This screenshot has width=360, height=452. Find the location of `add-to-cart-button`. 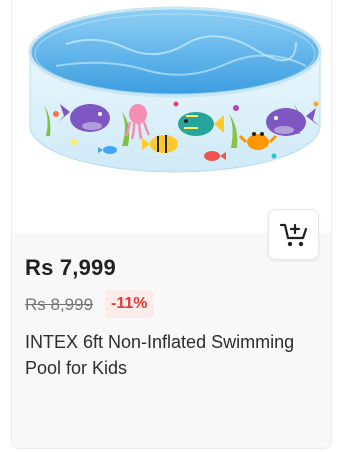

add-to-cart-button is located at coordinates (293, 234).